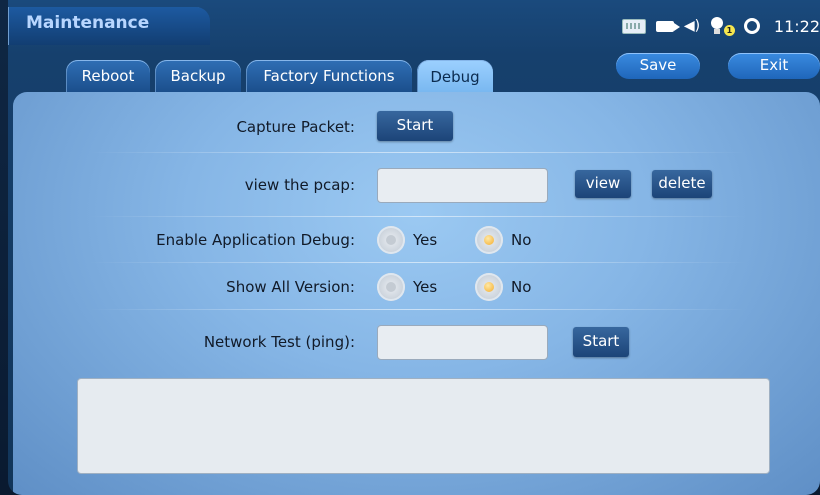  What do you see at coordinates (692, 26) in the screenshot?
I see `speaker-icon: ◀)` at bounding box center [692, 26].